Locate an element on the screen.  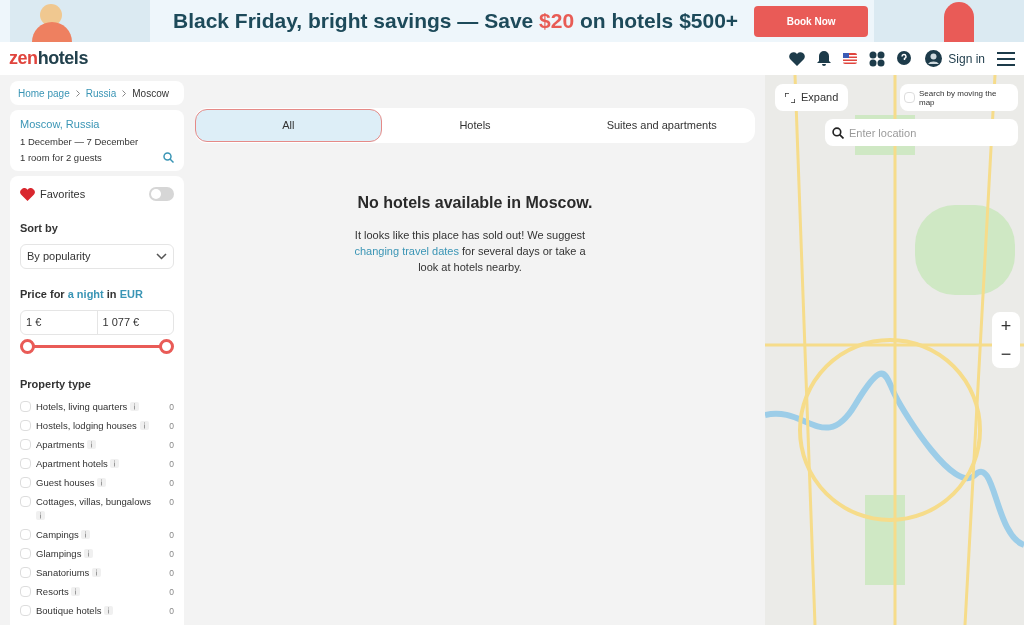
menu-icon is located at coordinates (1006, 58).